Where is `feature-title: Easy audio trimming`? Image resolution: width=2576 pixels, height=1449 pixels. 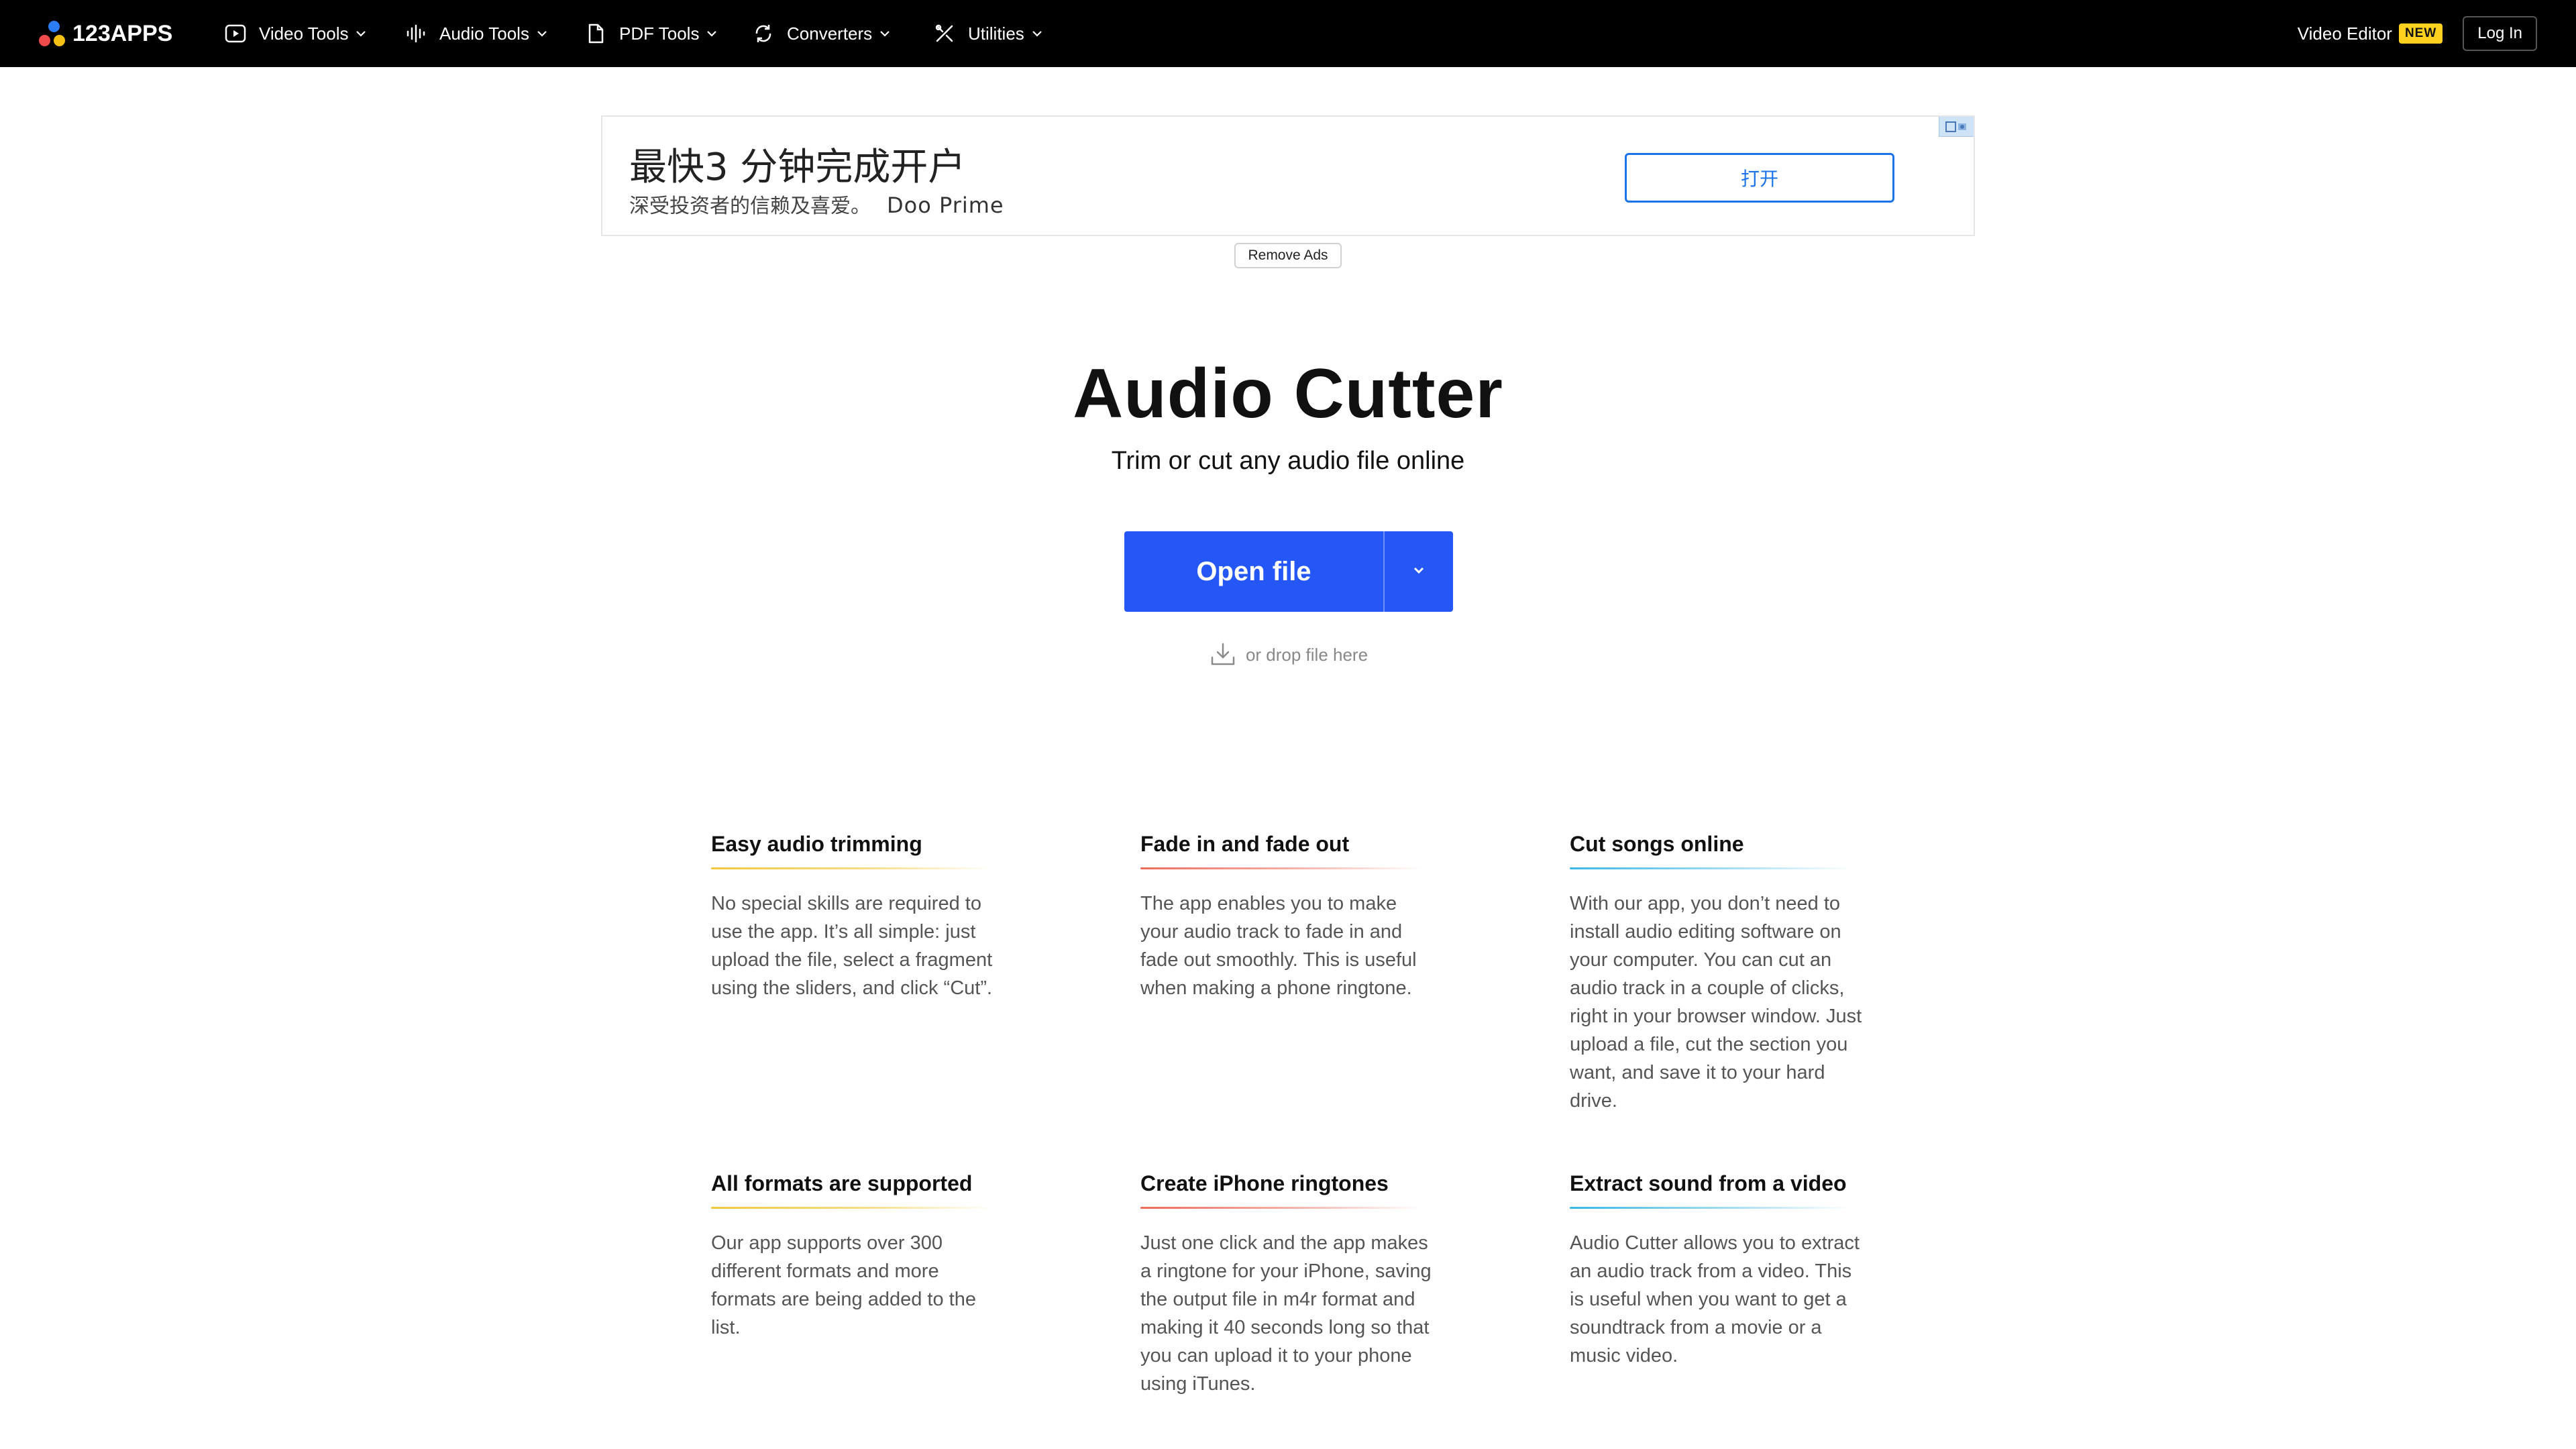
feature-title: Easy audio trimming is located at coordinates (816, 844).